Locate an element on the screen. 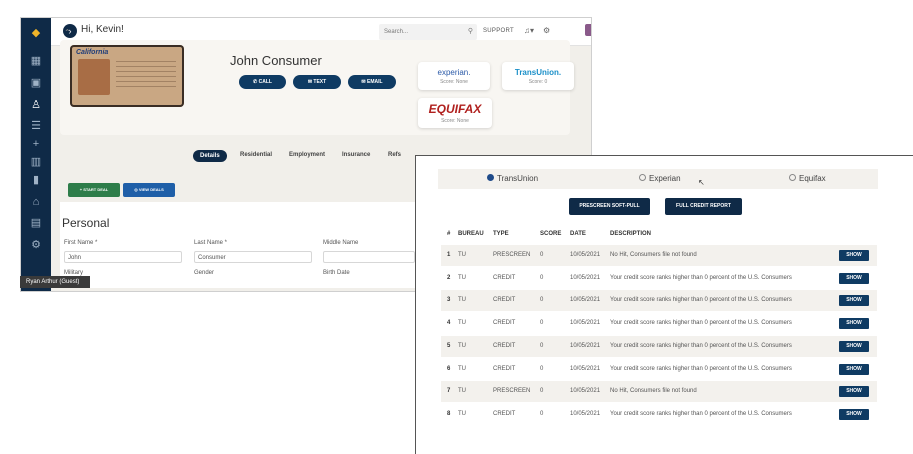 This screenshot has width=913, height=454. cell-number: 1 is located at coordinates (449, 255).